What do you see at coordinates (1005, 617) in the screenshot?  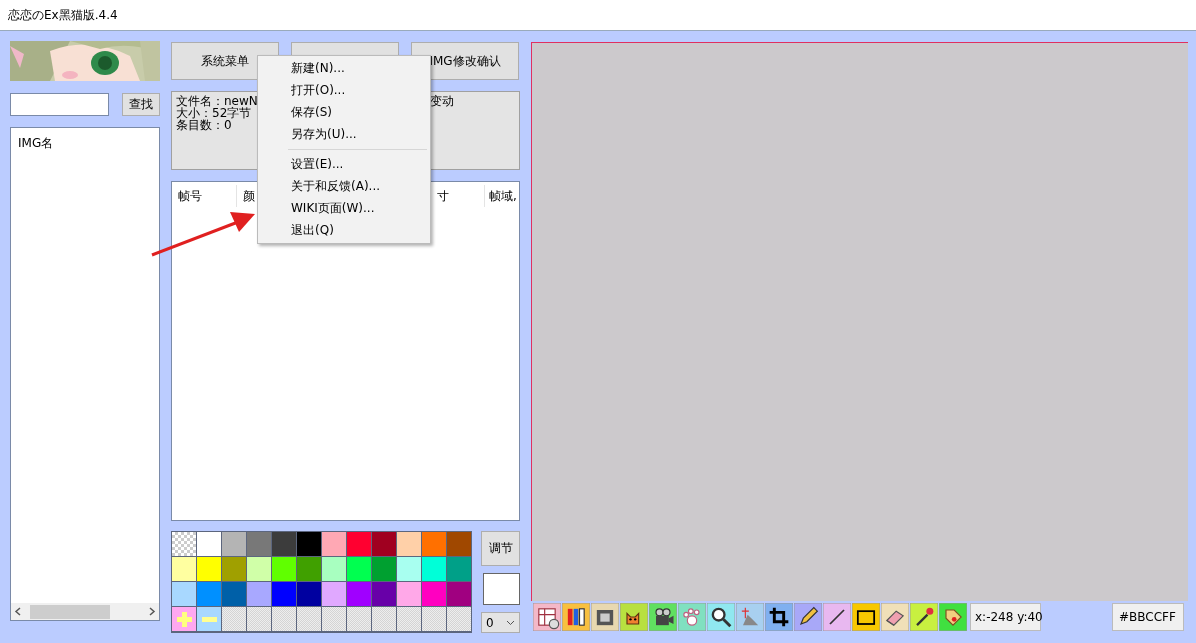 I see `coordinates-readout: x:-248 y:40` at bounding box center [1005, 617].